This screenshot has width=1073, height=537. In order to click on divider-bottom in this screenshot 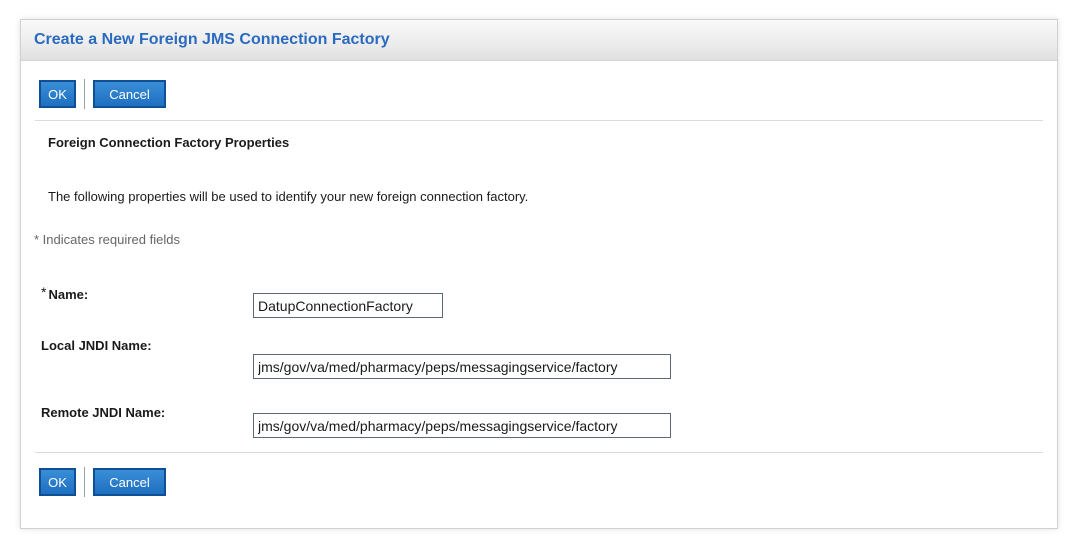, I will do `click(539, 452)`.